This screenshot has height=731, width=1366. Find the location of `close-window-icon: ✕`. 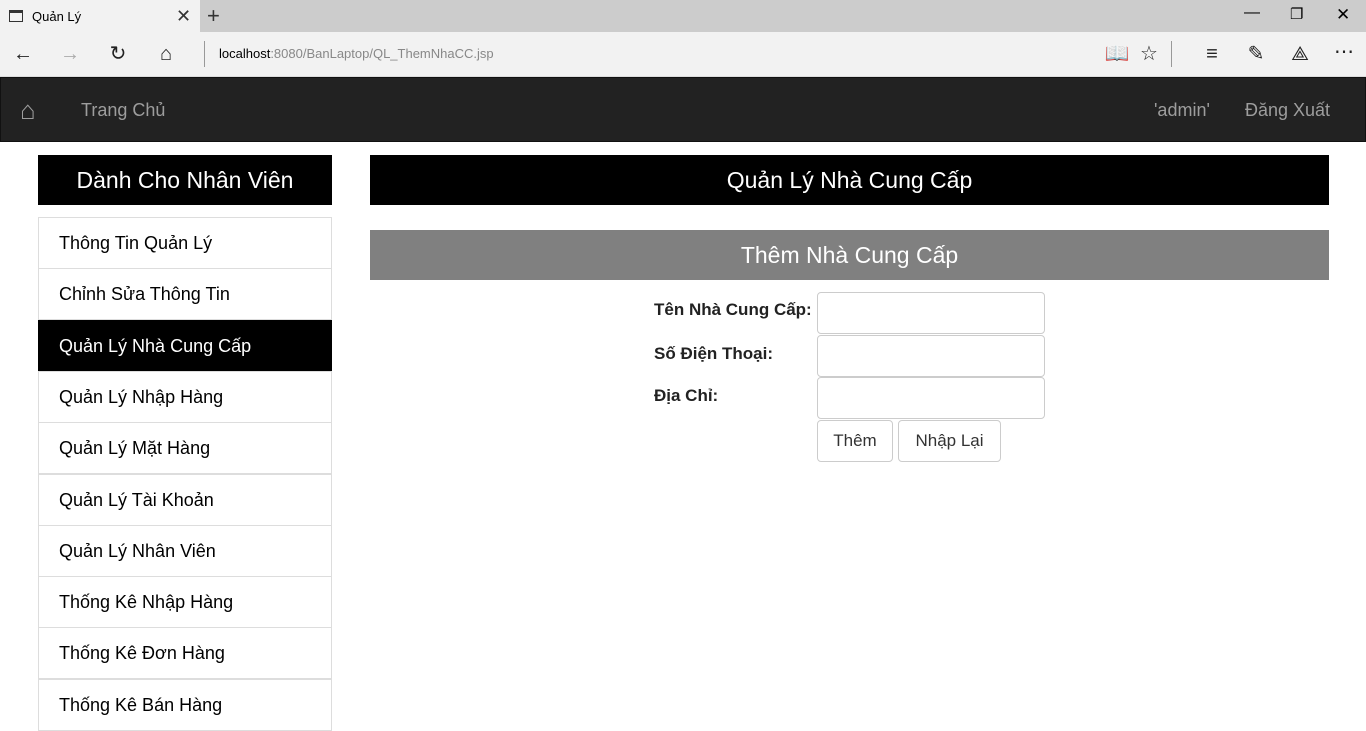

close-window-icon: ✕ is located at coordinates (1343, 15).